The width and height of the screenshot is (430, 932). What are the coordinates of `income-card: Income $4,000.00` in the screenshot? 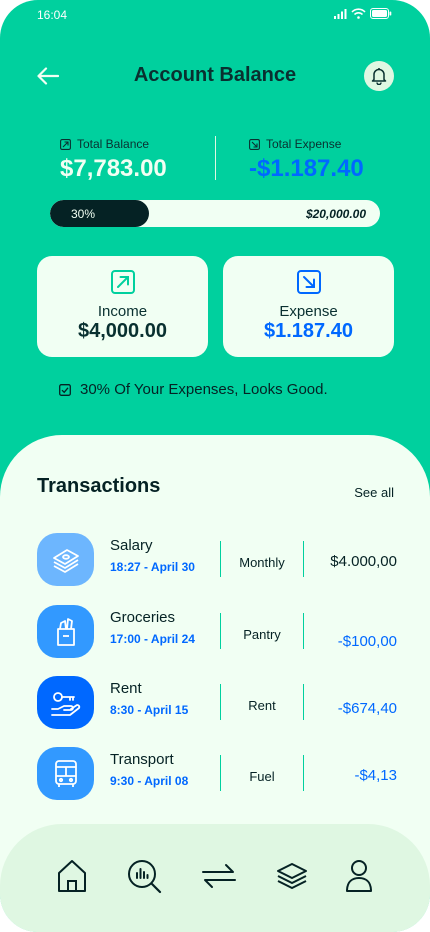 It's located at (122, 306).